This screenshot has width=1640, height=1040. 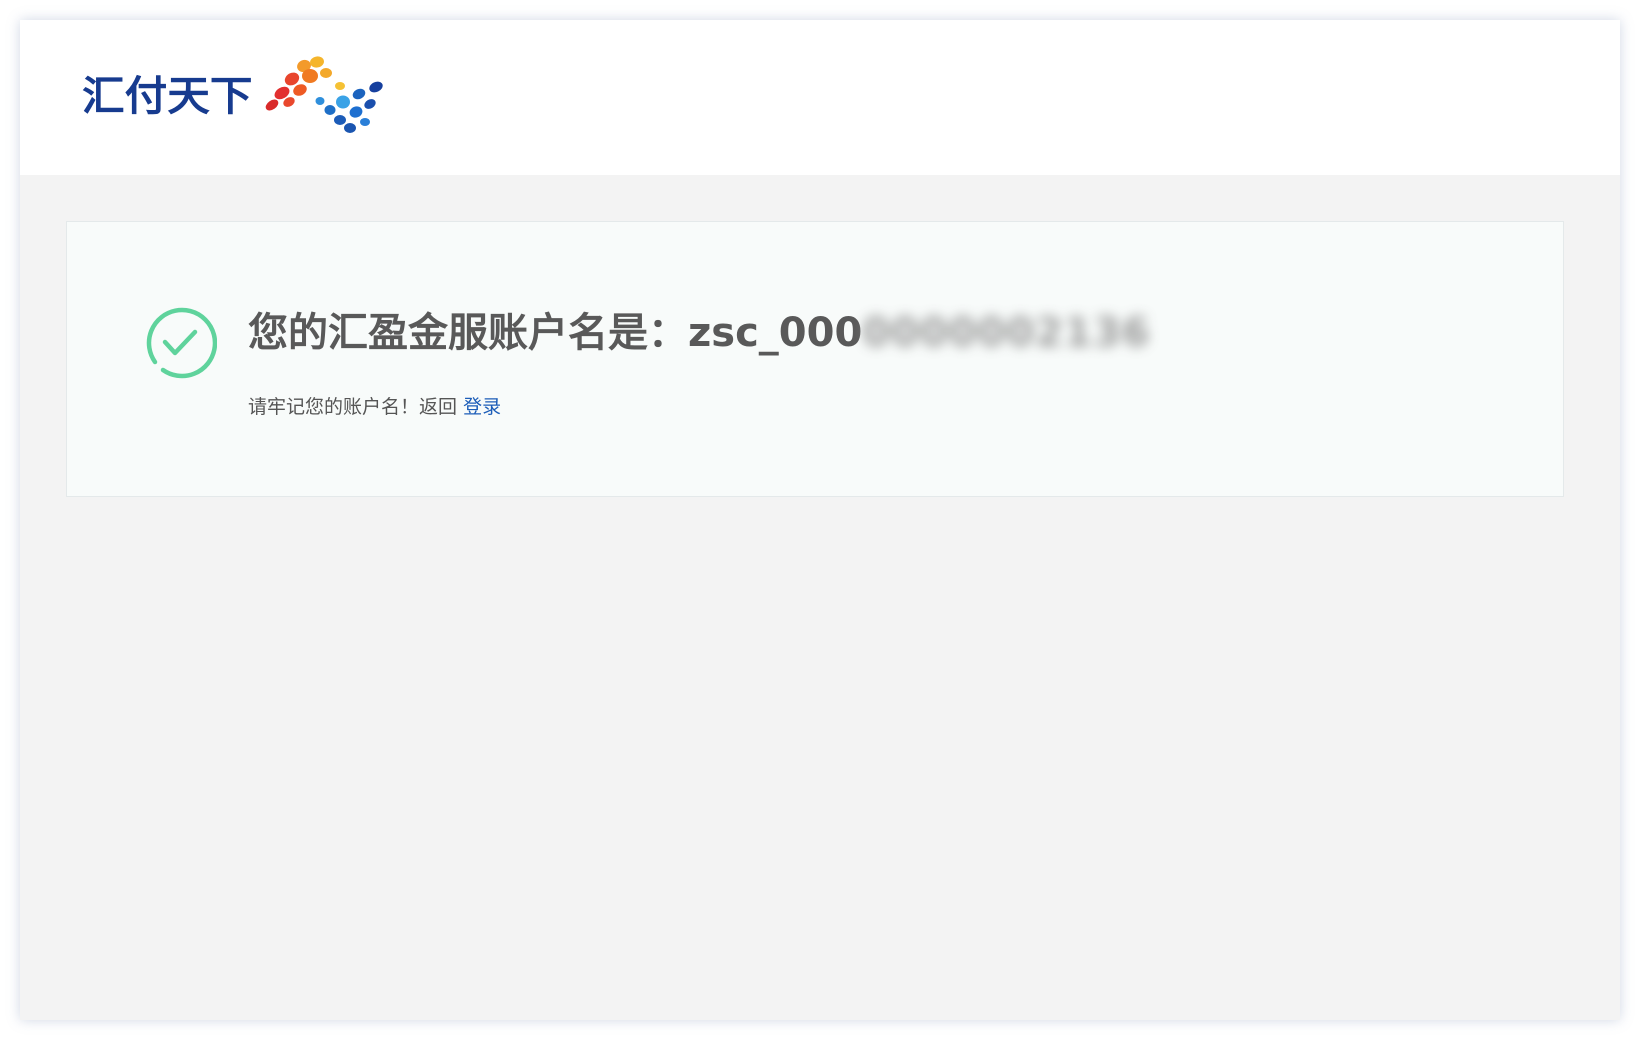 What do you see at coordinates (775, 333) in the screenshot?
I see `account-name-visible: zsc_000` at bounding box center [775, 333].